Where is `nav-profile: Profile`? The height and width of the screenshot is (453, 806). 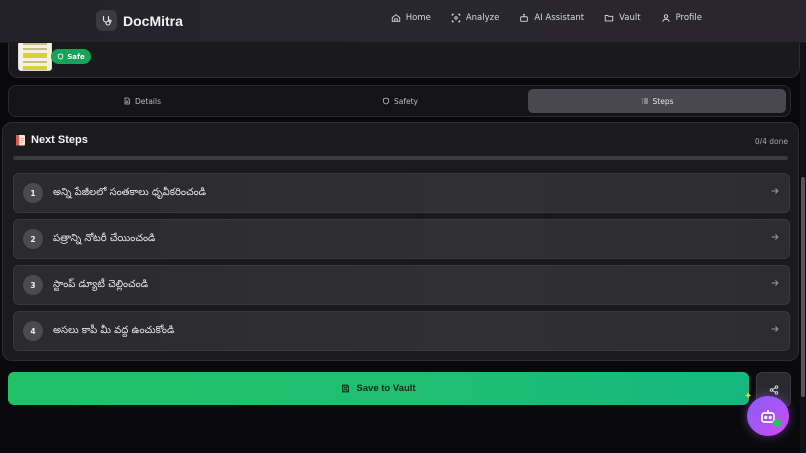 nav-profile: Profile is located at coordinates (681, 18).